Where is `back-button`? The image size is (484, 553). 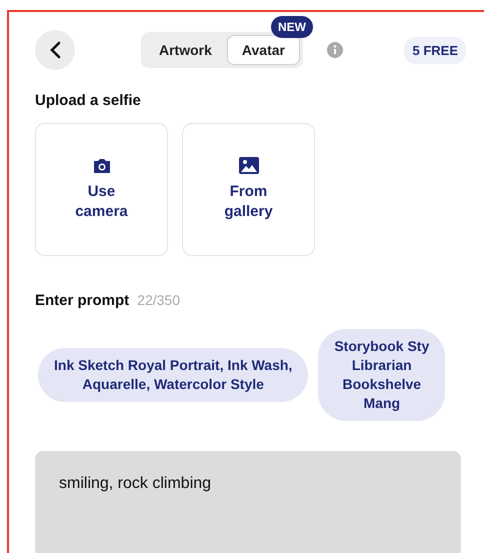
back-button is located at coordinates (55, 50).